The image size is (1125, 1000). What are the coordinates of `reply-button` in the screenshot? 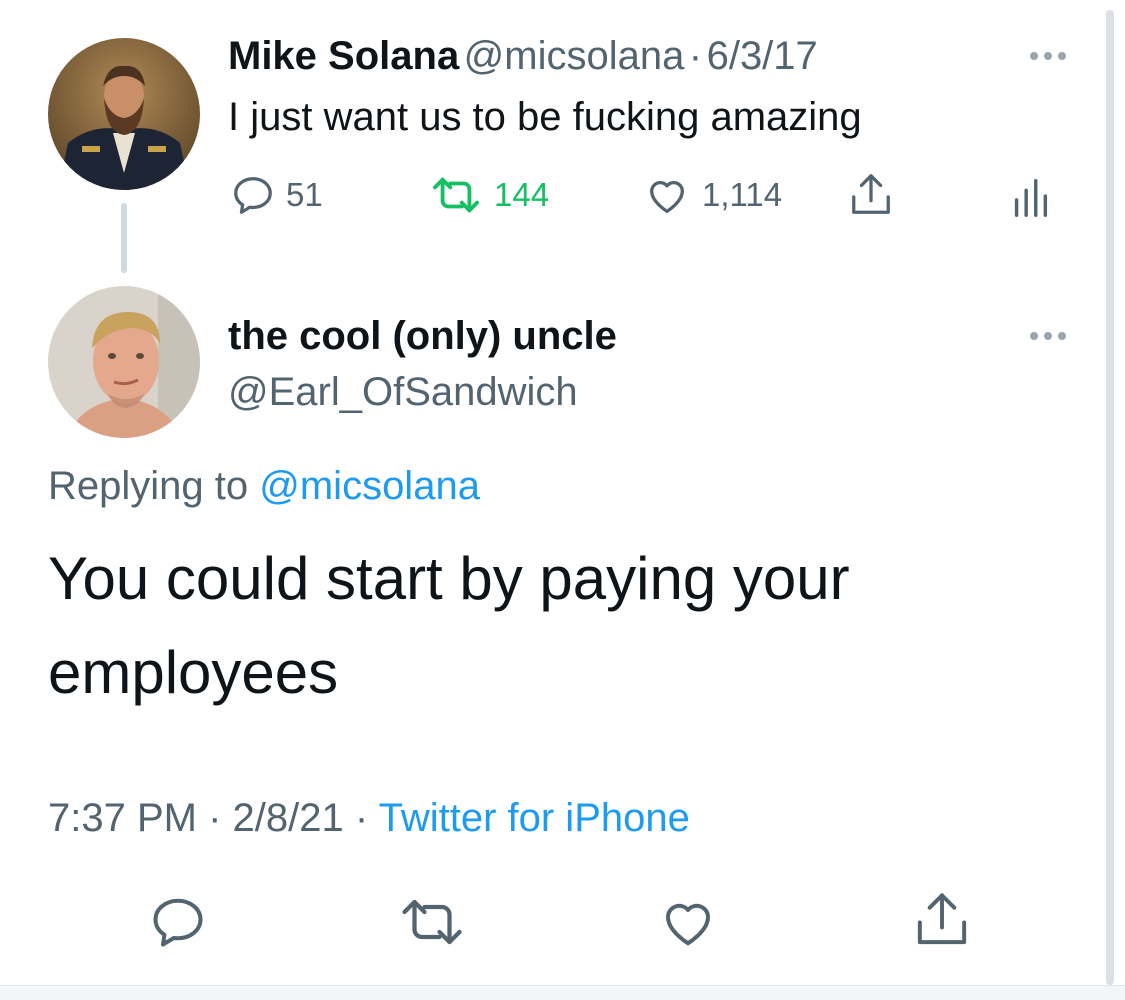 It's located at (178, 924).